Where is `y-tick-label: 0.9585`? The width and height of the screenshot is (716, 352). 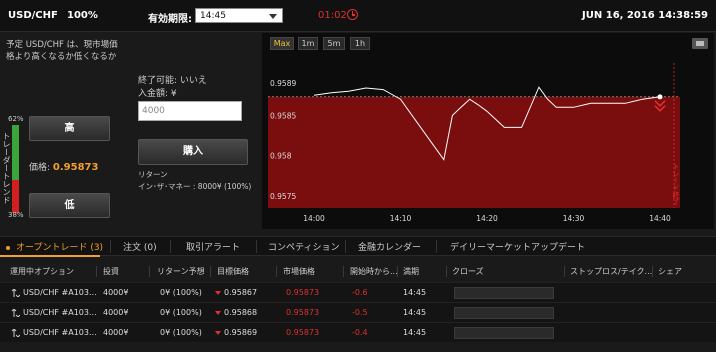
y-tick-label: 0.9585 is located at coordinates (283, 115).